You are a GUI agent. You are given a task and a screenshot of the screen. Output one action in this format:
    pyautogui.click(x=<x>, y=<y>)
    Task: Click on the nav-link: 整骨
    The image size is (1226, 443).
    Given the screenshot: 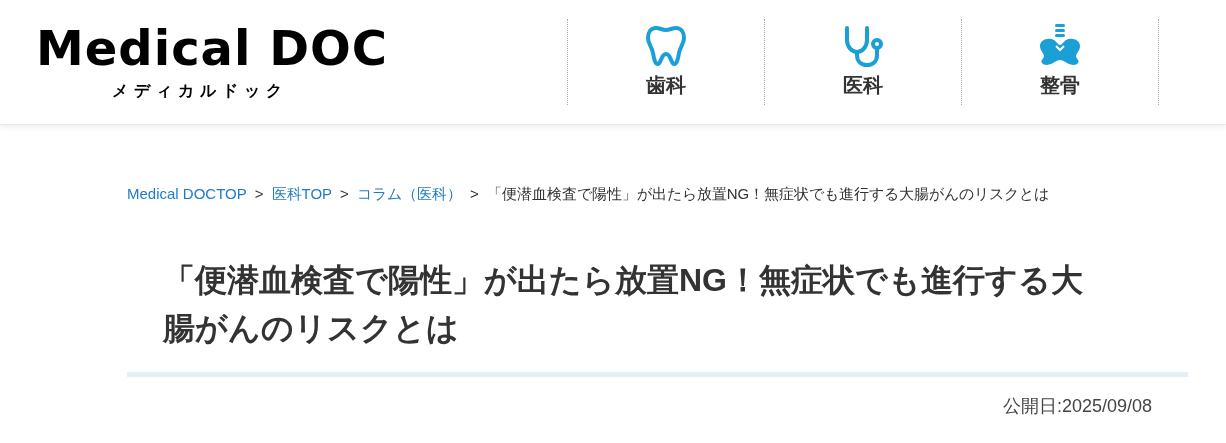 What is the action you would take?
    pyautogui.click(x=1060, y=62)
    